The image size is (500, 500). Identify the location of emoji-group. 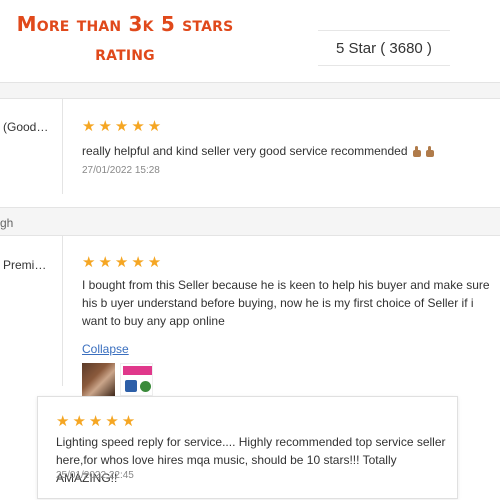
(423, 151).